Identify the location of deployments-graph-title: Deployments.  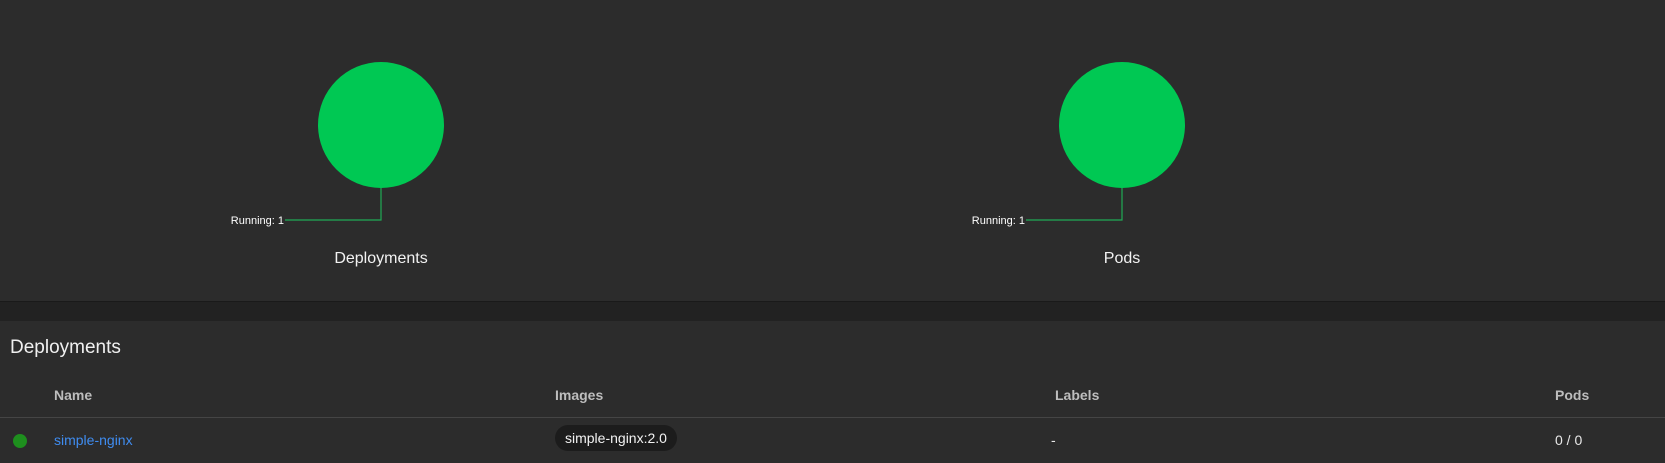
(381, 258).